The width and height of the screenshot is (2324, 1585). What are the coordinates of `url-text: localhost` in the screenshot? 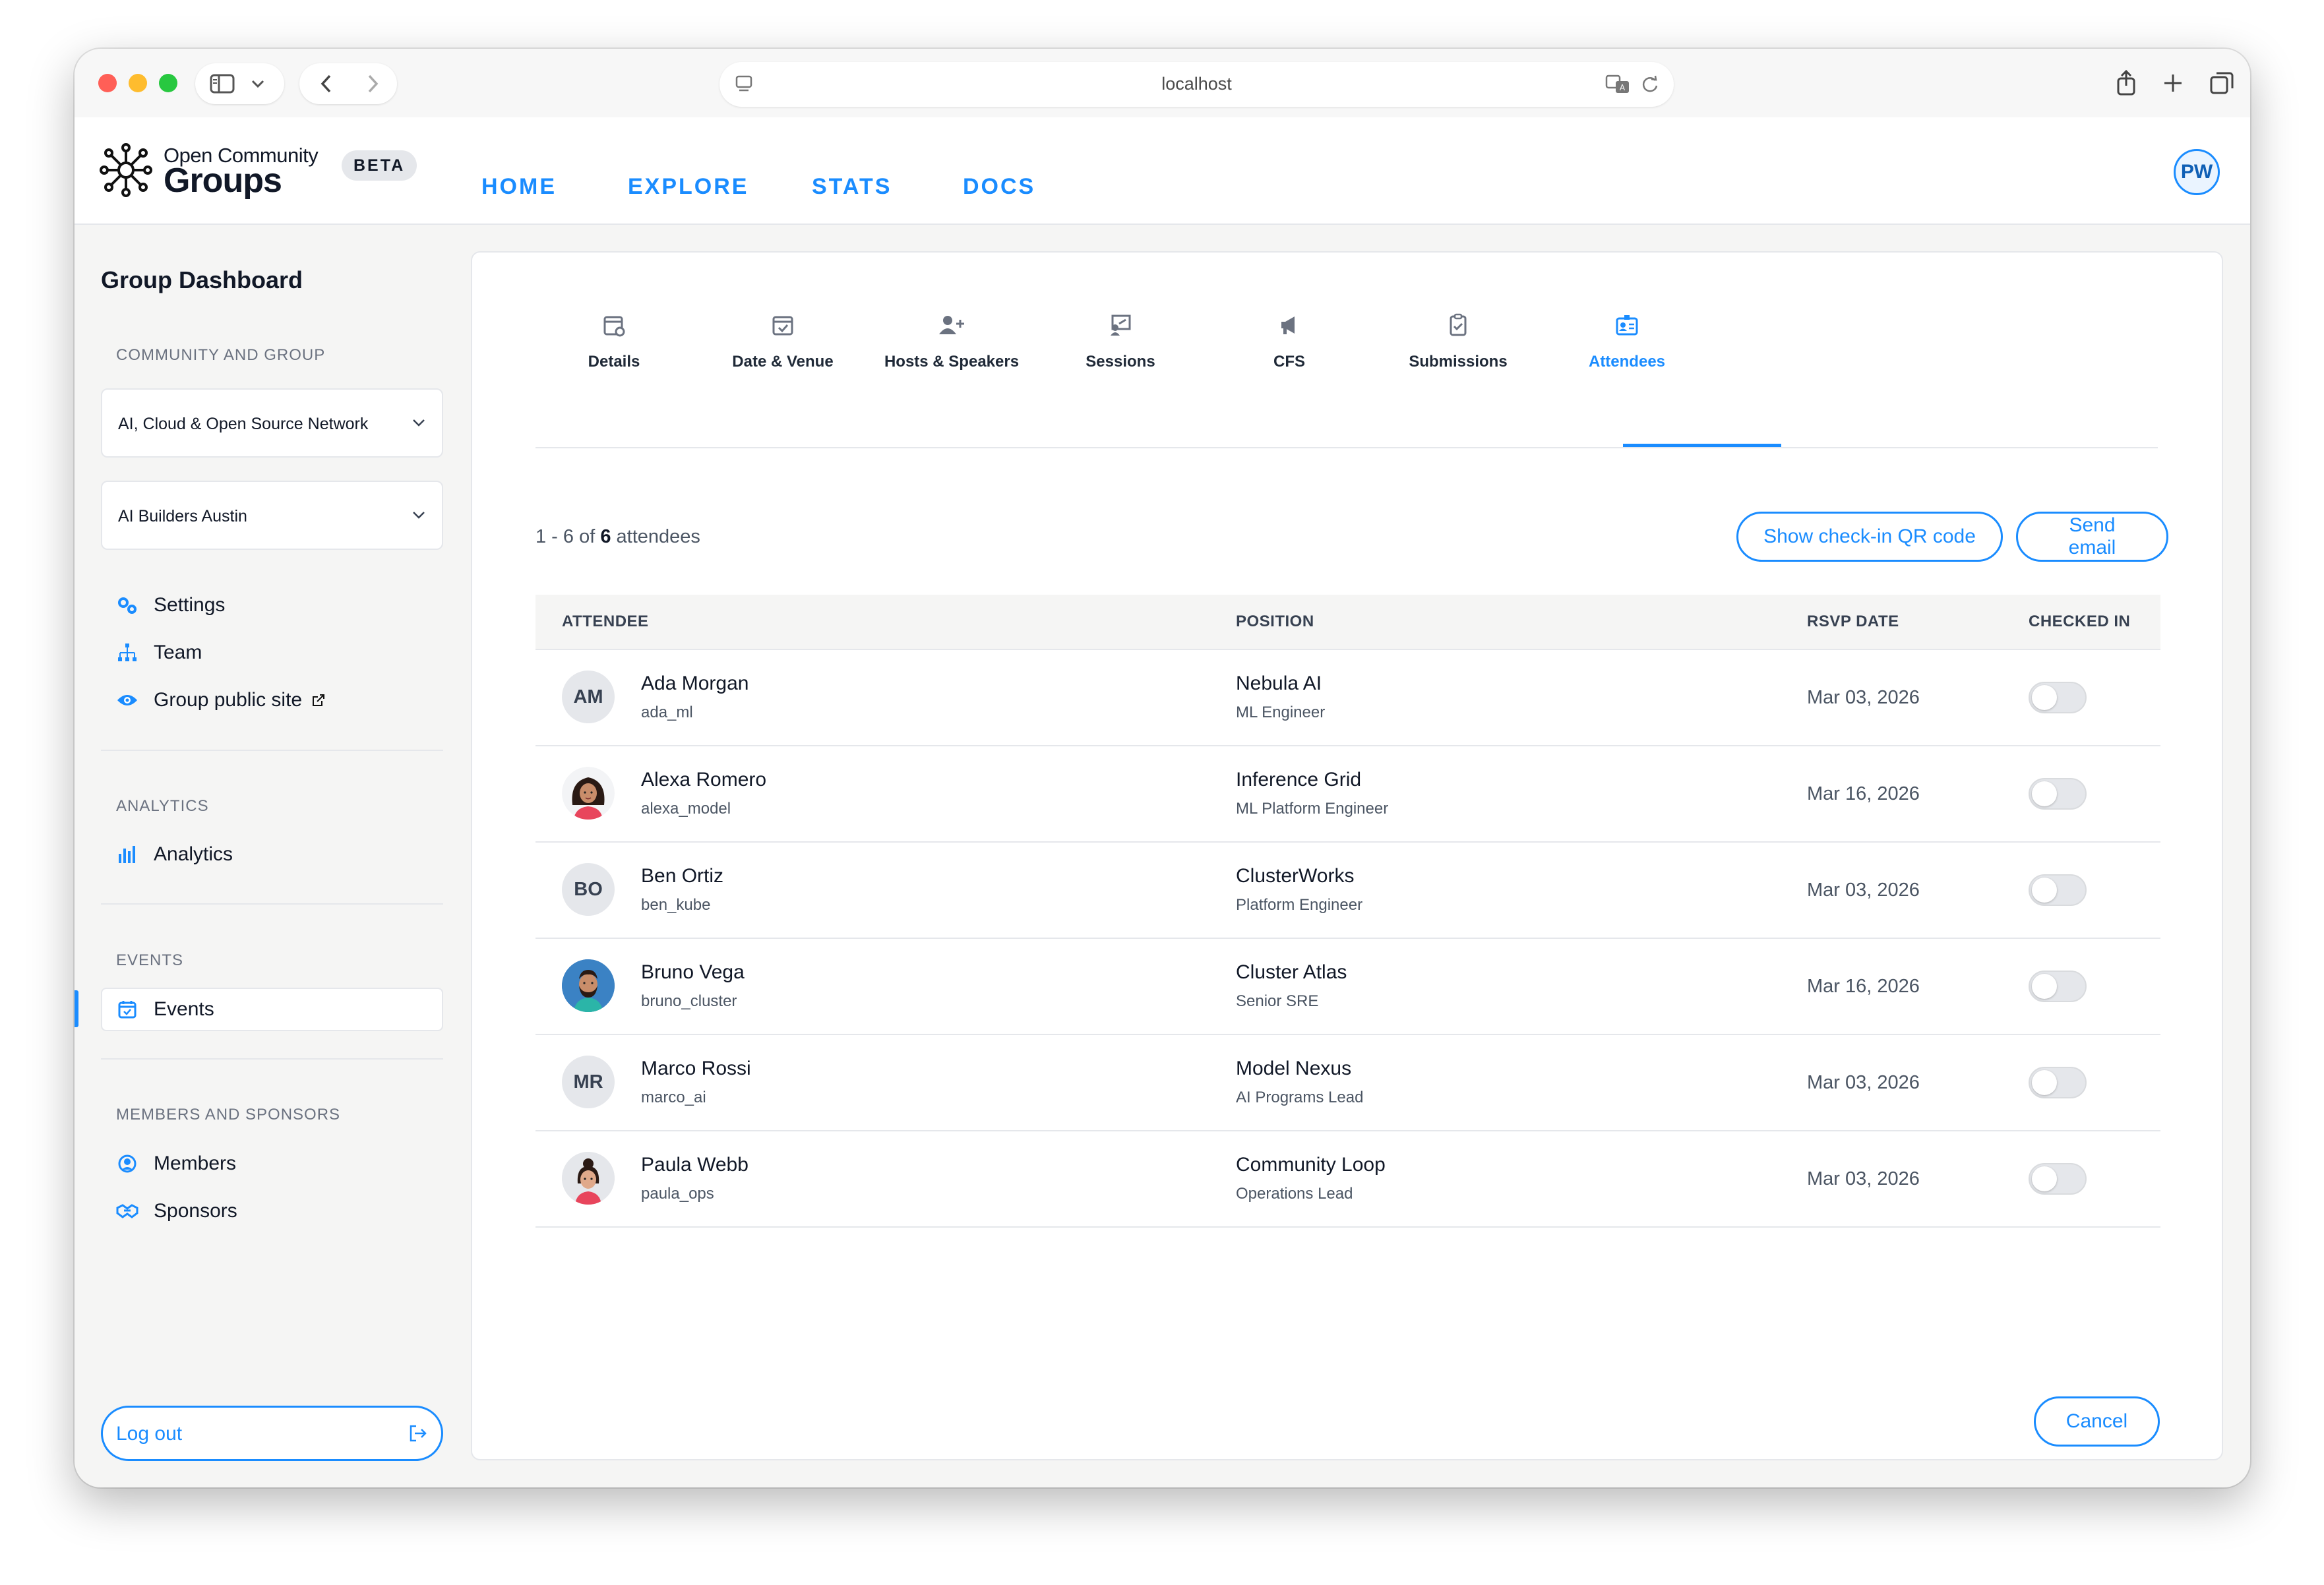 It's located at (1196, 84).